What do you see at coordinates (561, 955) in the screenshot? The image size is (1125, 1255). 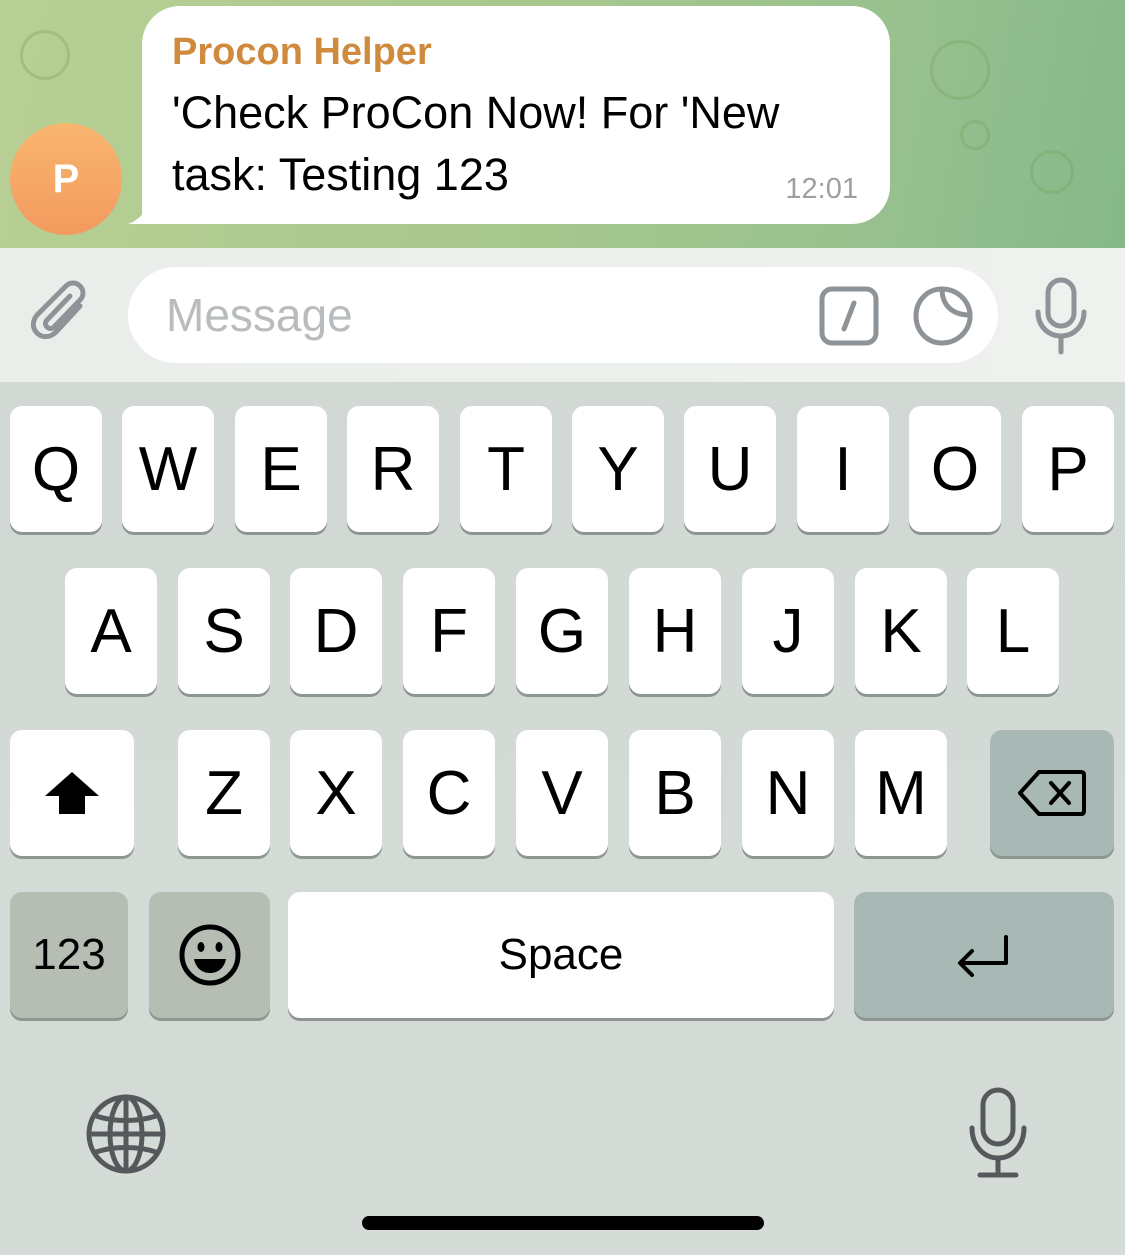 I see `space-key: Space` at bounding box center [561, 955].